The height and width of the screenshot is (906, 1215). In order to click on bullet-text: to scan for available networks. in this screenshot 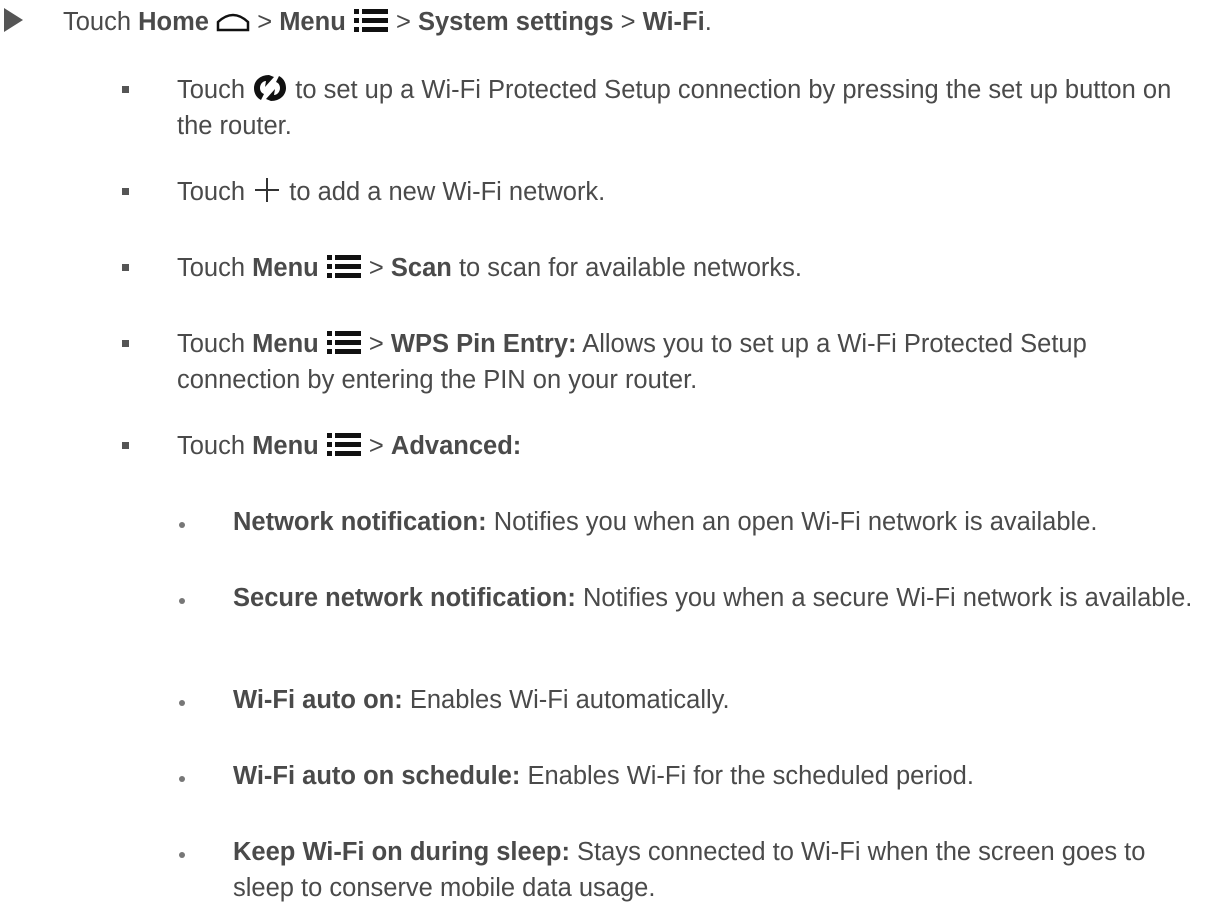, I will do `click(630, 268)`.